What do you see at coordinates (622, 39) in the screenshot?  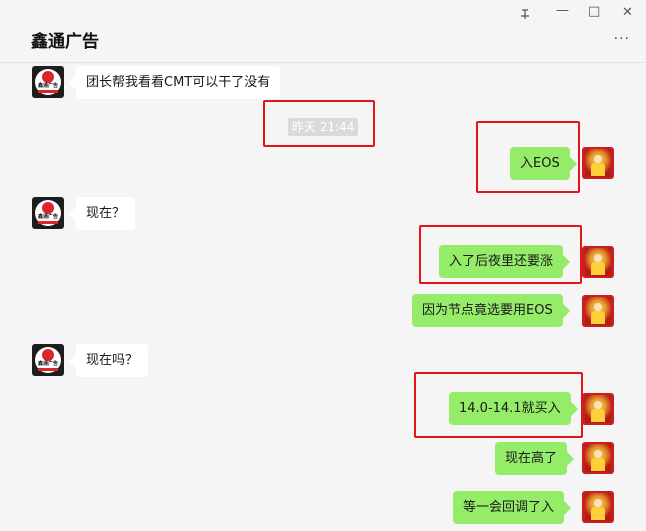 I see `more-options-icon: ···` at bounding box center [622, 39].